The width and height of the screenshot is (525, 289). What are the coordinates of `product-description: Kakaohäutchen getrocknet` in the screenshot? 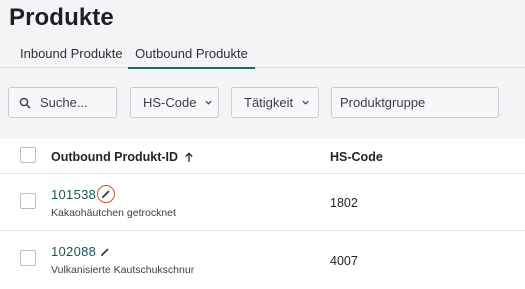 It's located at (113, 213).